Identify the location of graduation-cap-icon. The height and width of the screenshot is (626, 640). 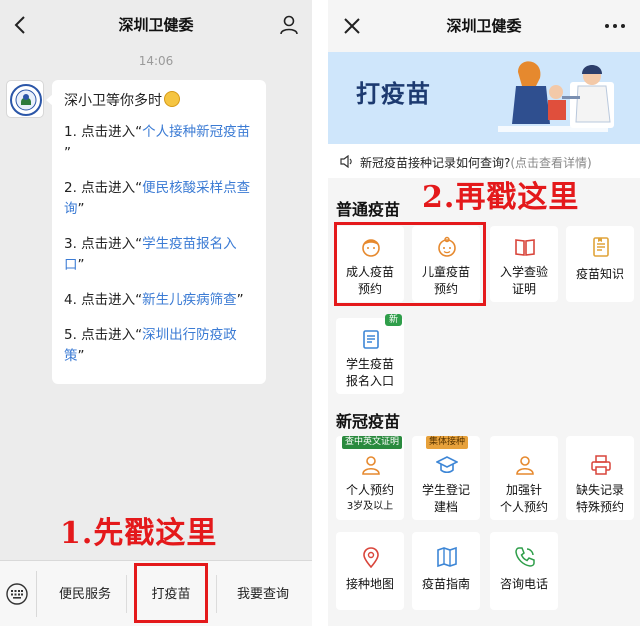
(447, 465).